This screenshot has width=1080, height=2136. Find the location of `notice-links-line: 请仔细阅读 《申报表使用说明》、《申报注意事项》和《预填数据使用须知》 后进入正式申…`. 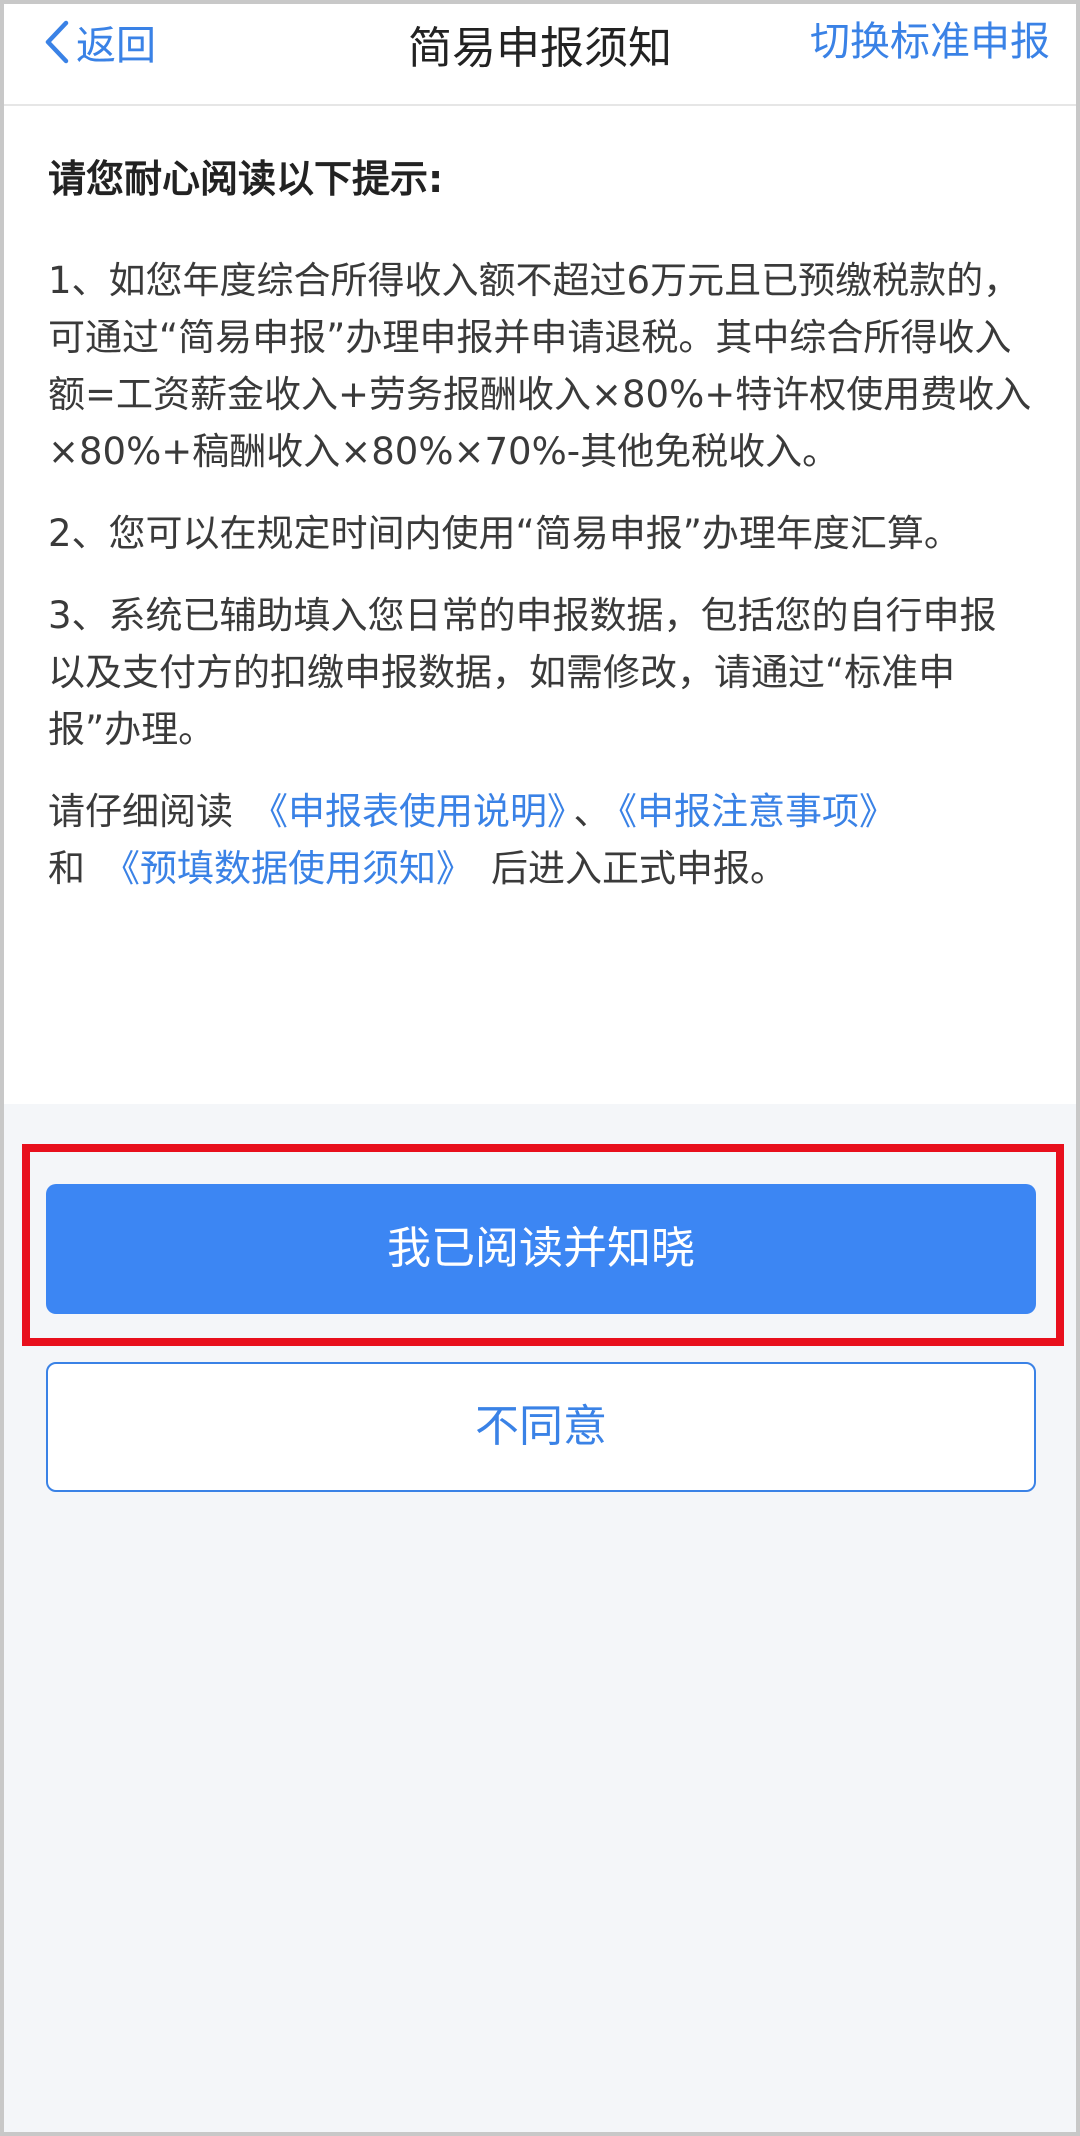

notice-links-line: 请仔细阅读 《申报表使用说明》、《申报注意事项》和《预填数据使用须知》 后进入正式申… is located at coordinates (540, 840).